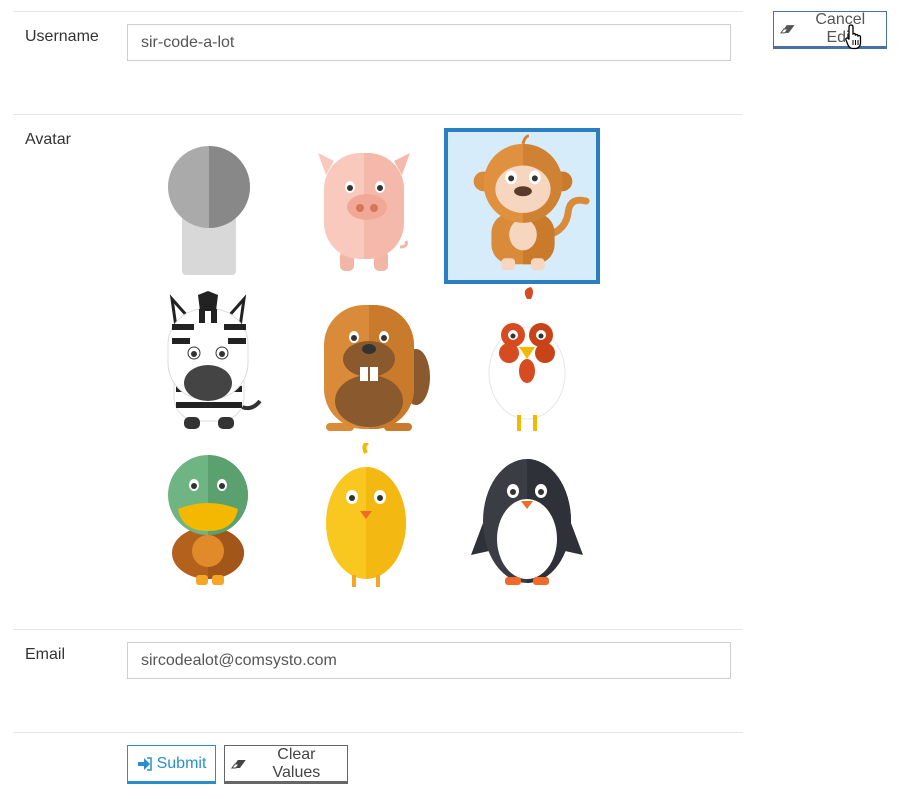 Image resolution: width=901 pixels, height=799 pixels. Describe the element at coordinates (214, 360) in the screenshot. I see `zebra-icon` at that location.